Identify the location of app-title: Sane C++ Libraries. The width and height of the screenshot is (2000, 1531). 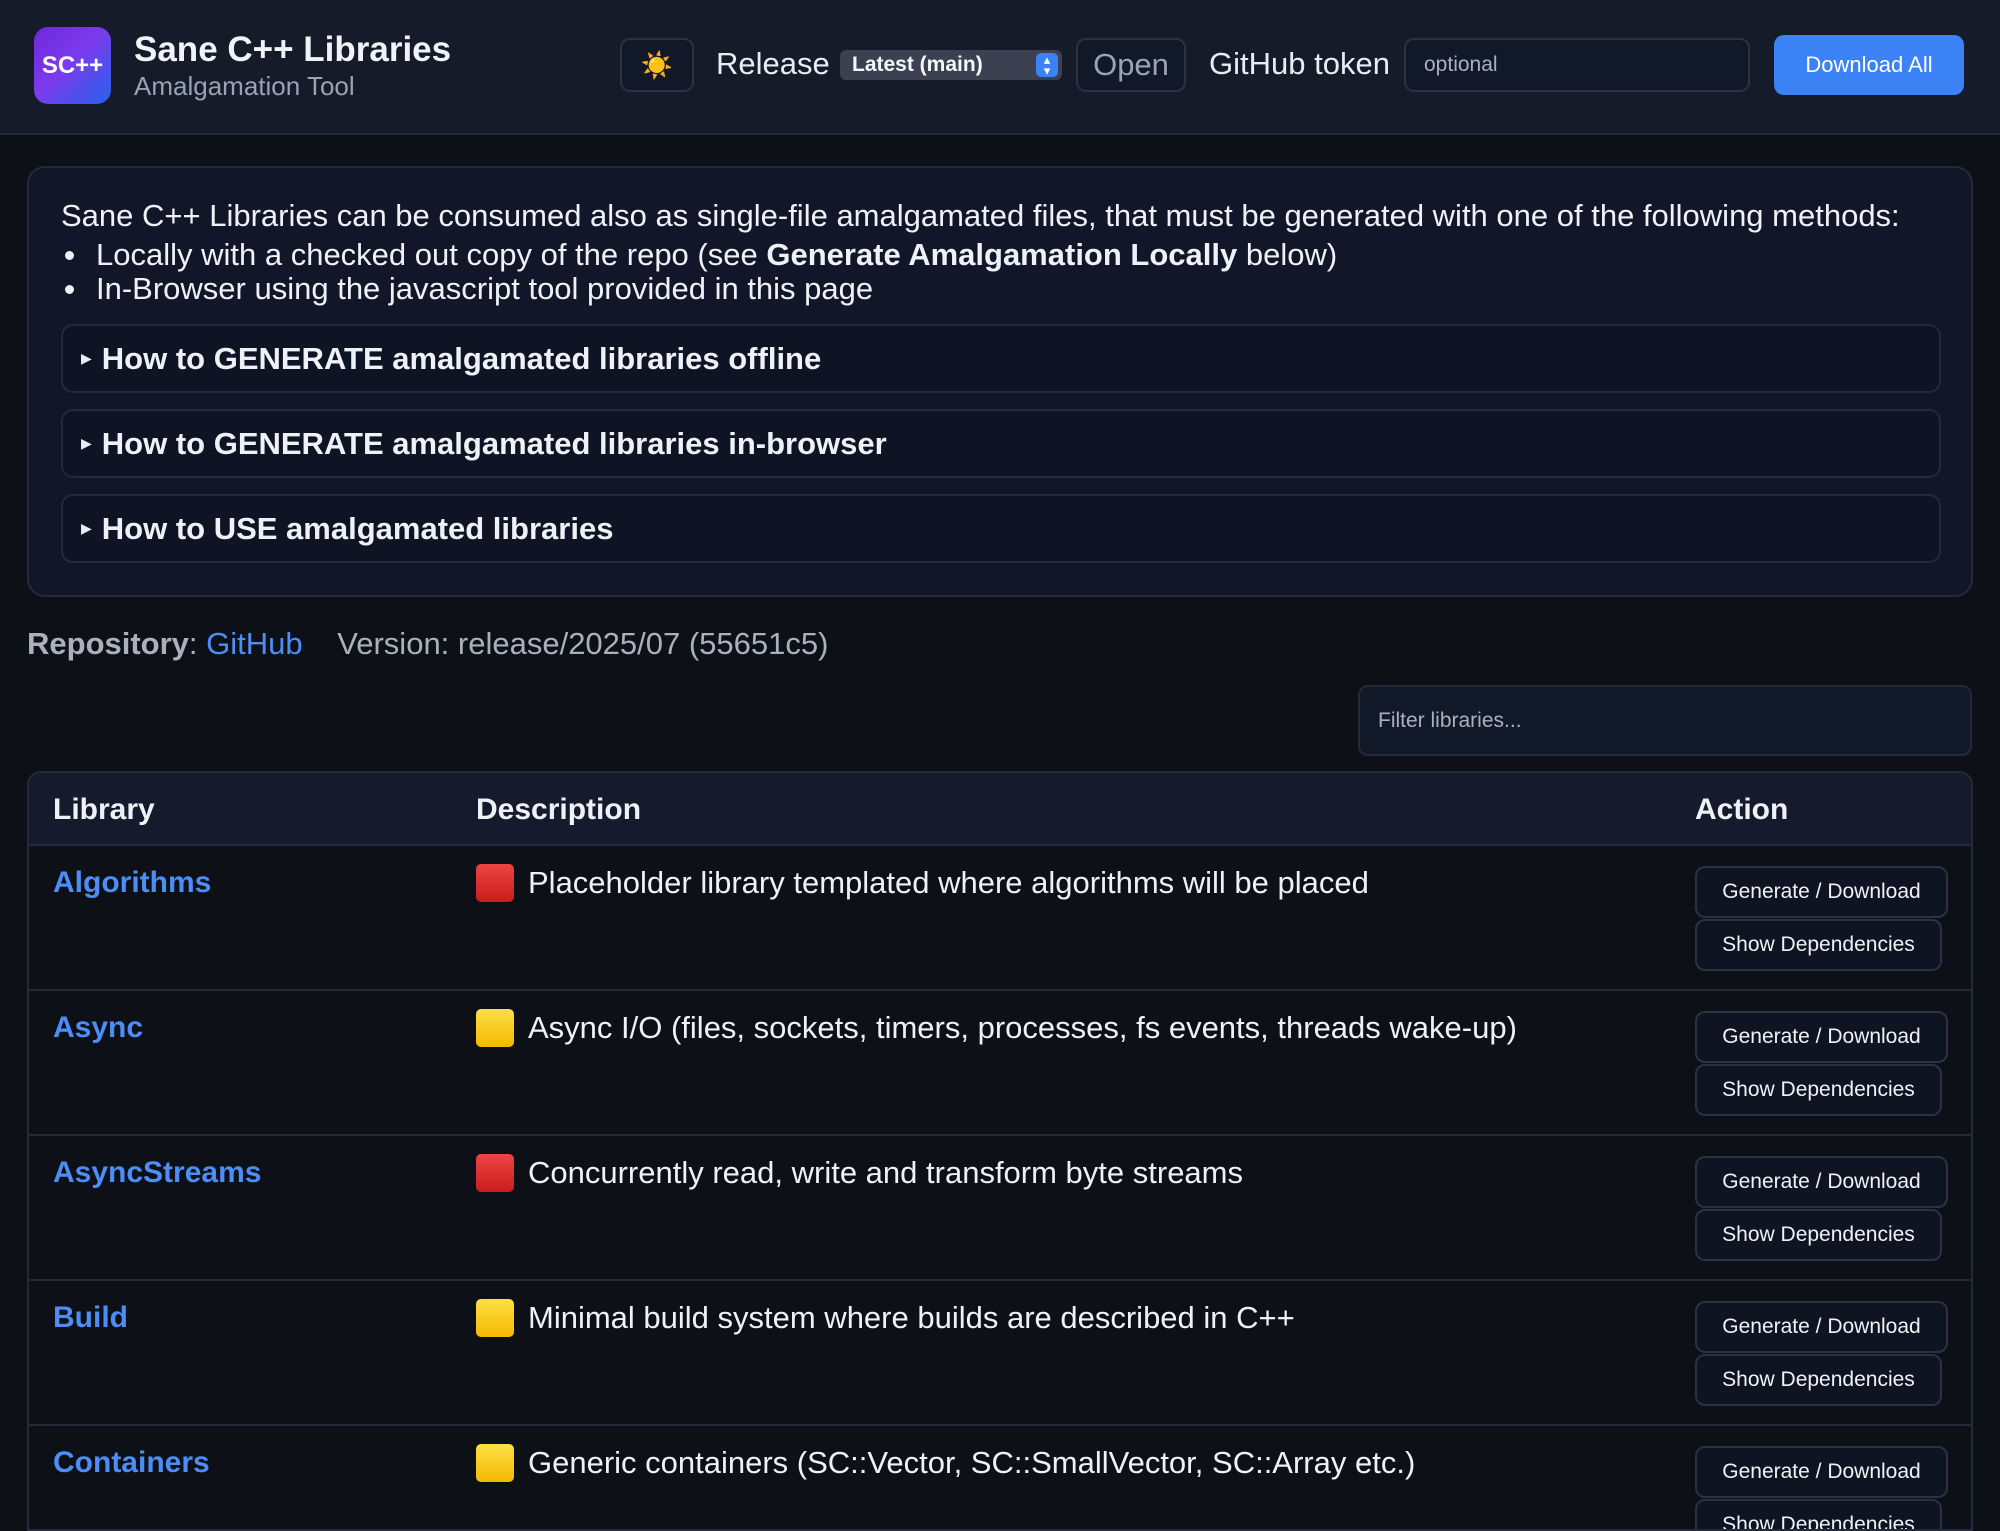
(293, 49).